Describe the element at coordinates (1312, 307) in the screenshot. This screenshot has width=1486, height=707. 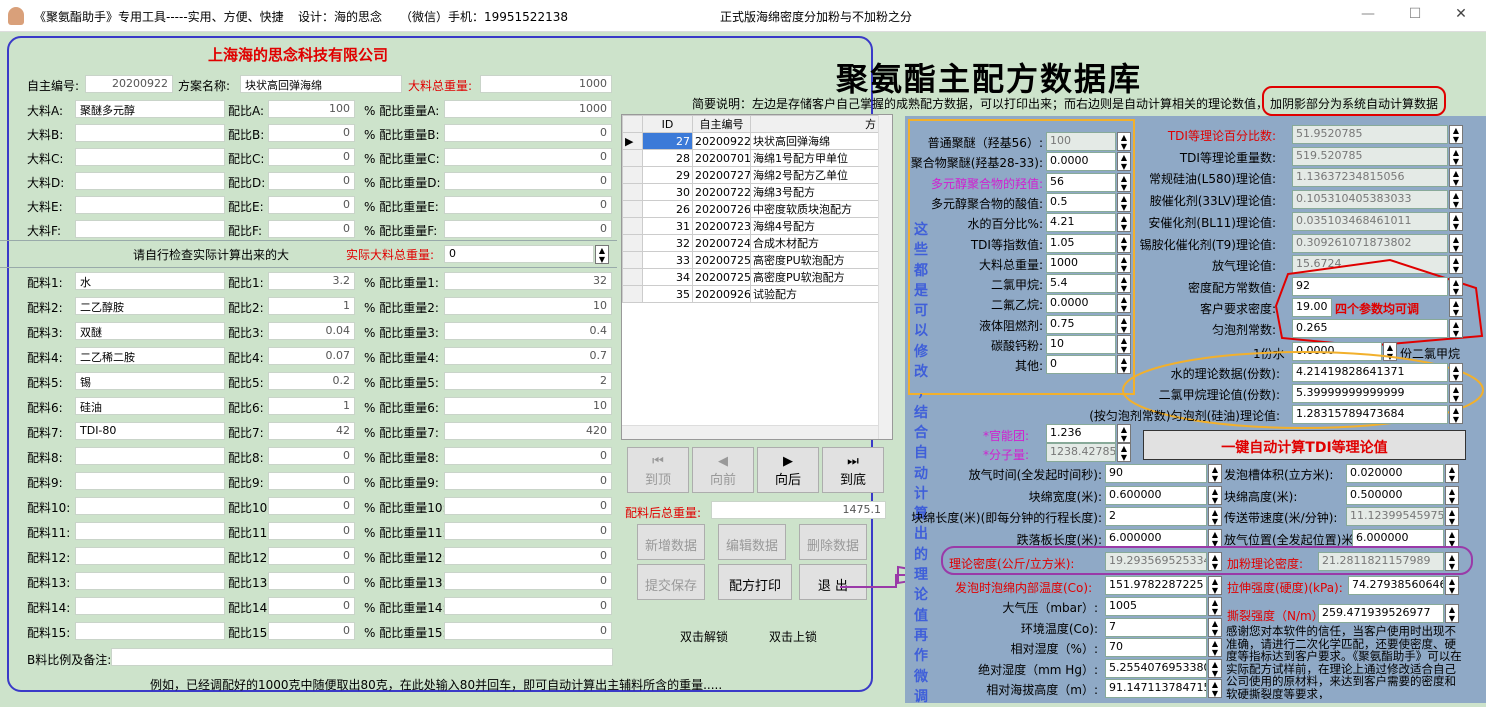
I see `density-param-input: 19.00` at that location.